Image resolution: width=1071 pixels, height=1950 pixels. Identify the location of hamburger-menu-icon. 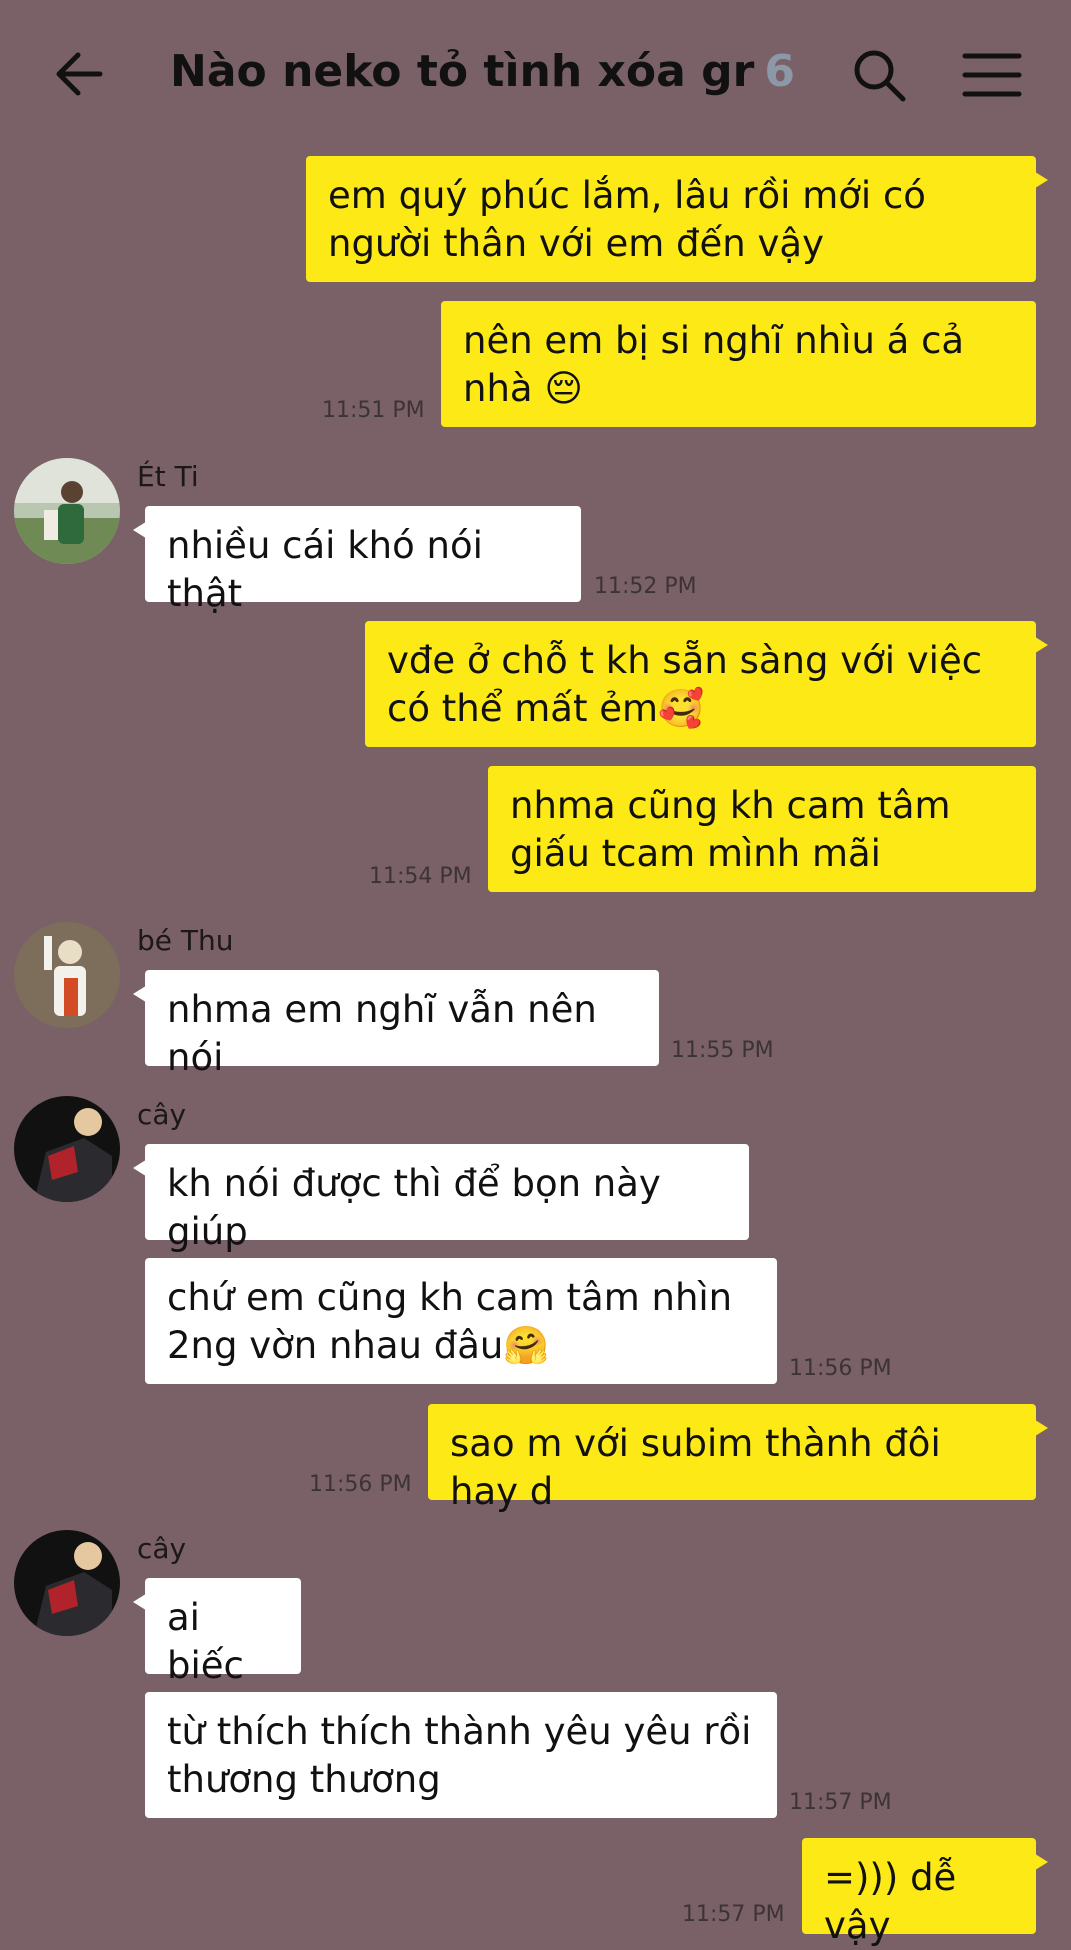
(992, 75).